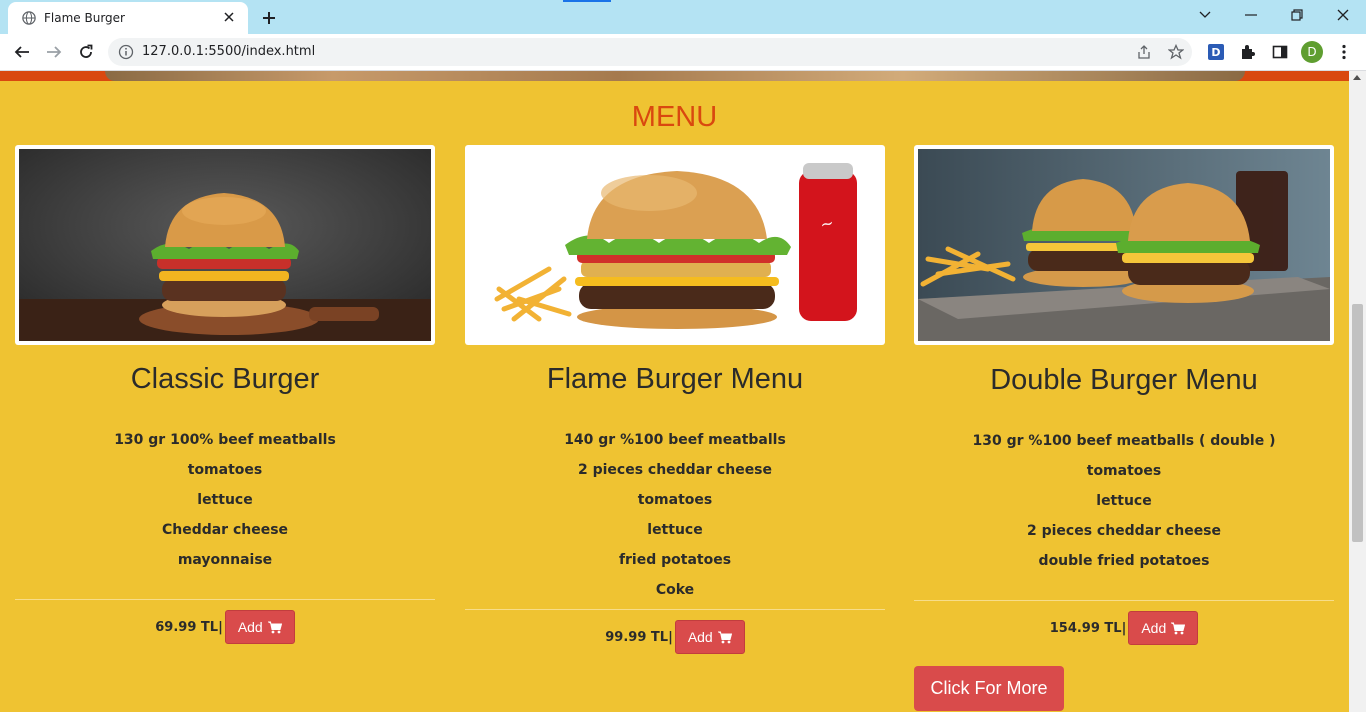  I want to click on ingredient-item: fried potatoes, so click(675, 560).